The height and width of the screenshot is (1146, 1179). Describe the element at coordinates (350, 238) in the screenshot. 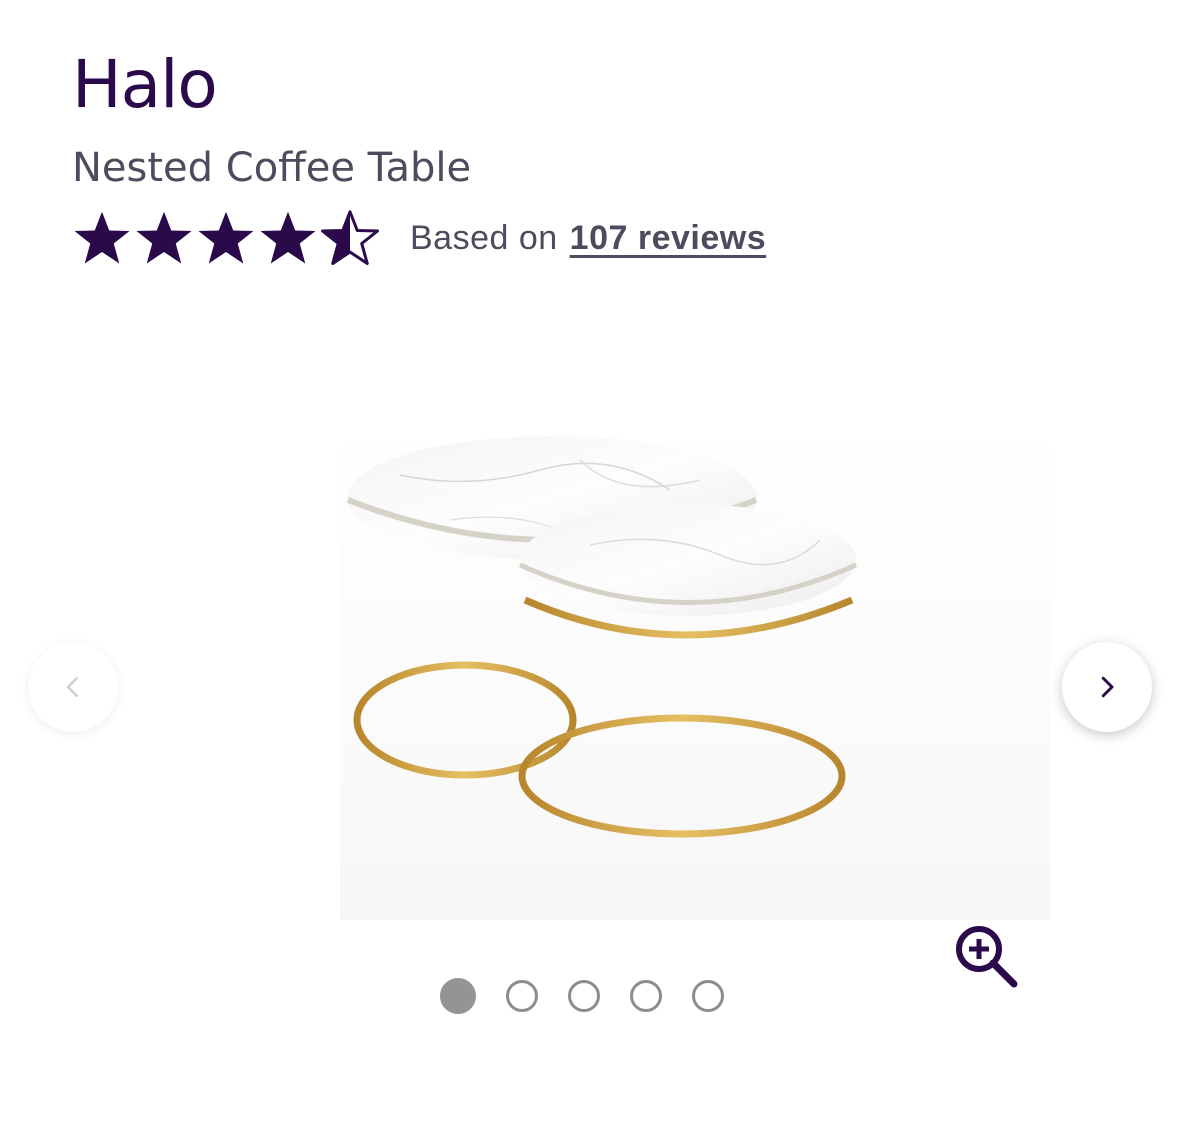

I see `star-half-icon` at that location.